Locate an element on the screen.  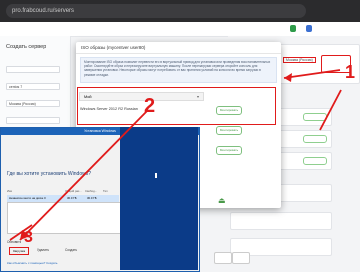
annotation-number-1: 1 is located at coordinates (350, 72).